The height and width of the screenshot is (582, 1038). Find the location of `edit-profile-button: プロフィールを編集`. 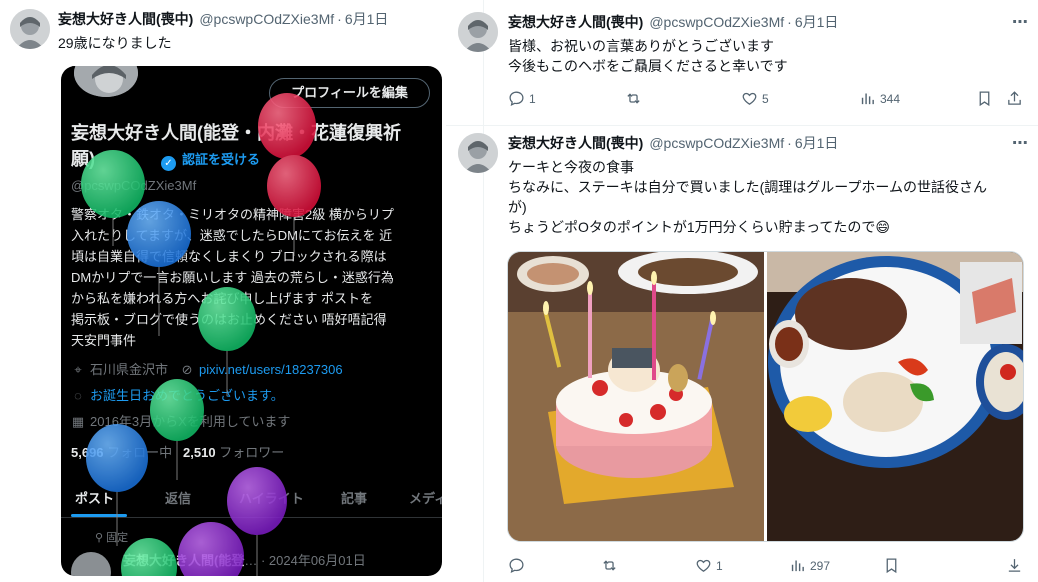

edit-profile-button: プロフィールを編集 is located at coordinates (349, 93).